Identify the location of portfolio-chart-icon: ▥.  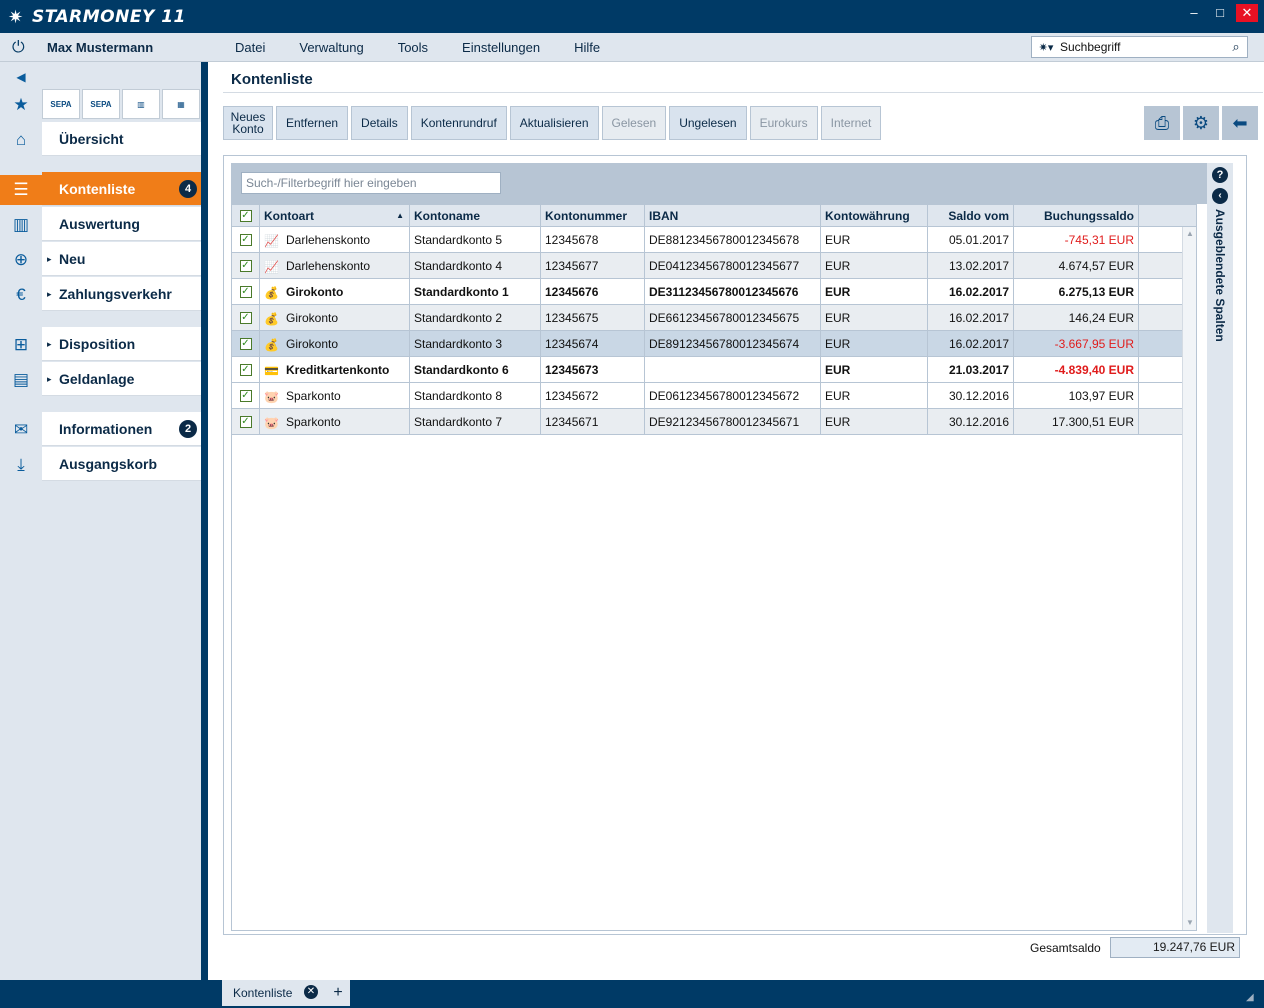
(141, 104).